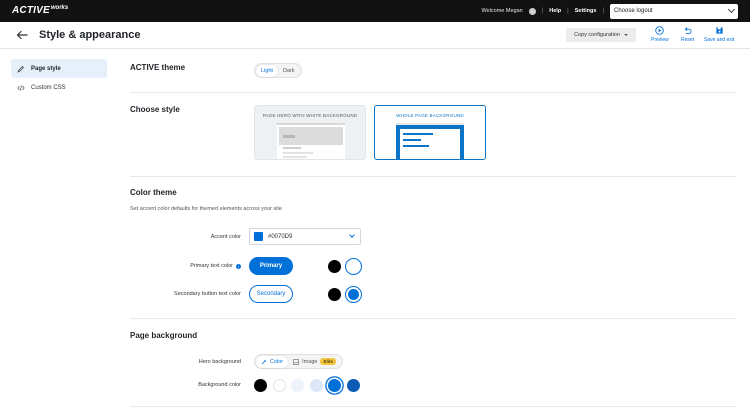  What do you see at coordinates (21, 87) in the screenshot?
I see `code-icon` at bounding box center [21, 87].